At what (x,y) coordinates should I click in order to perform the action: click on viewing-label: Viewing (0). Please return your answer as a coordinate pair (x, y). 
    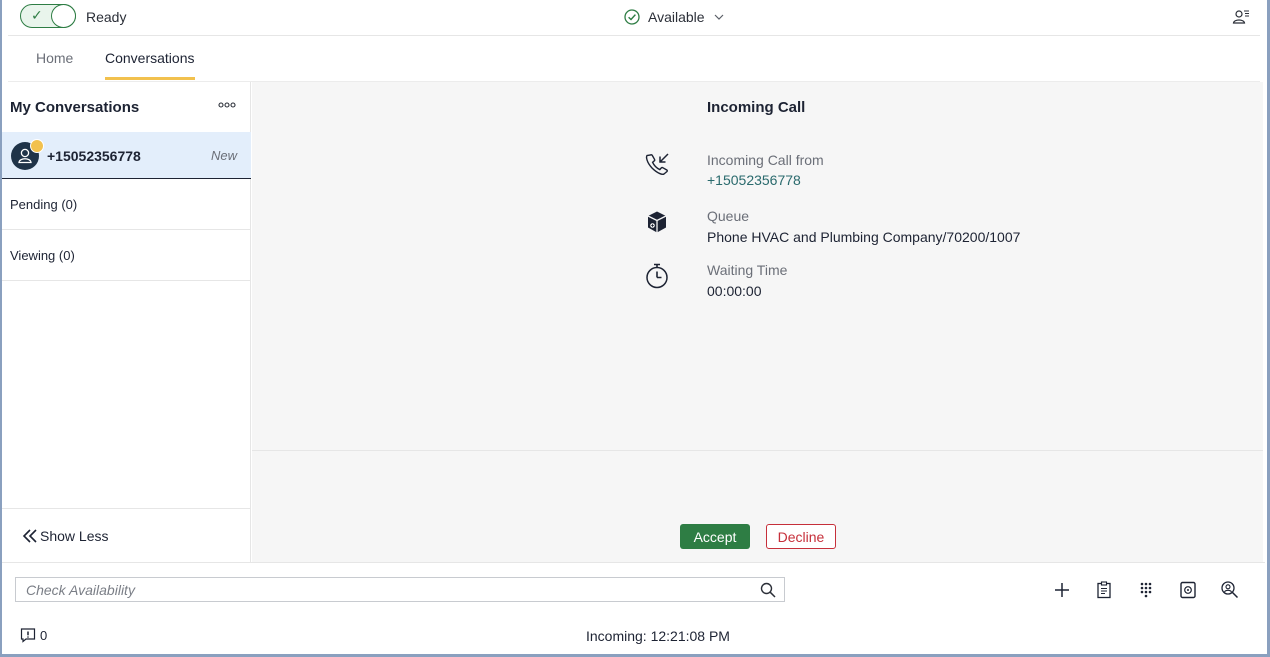
    Looking at the image, I should click on (42, 255).